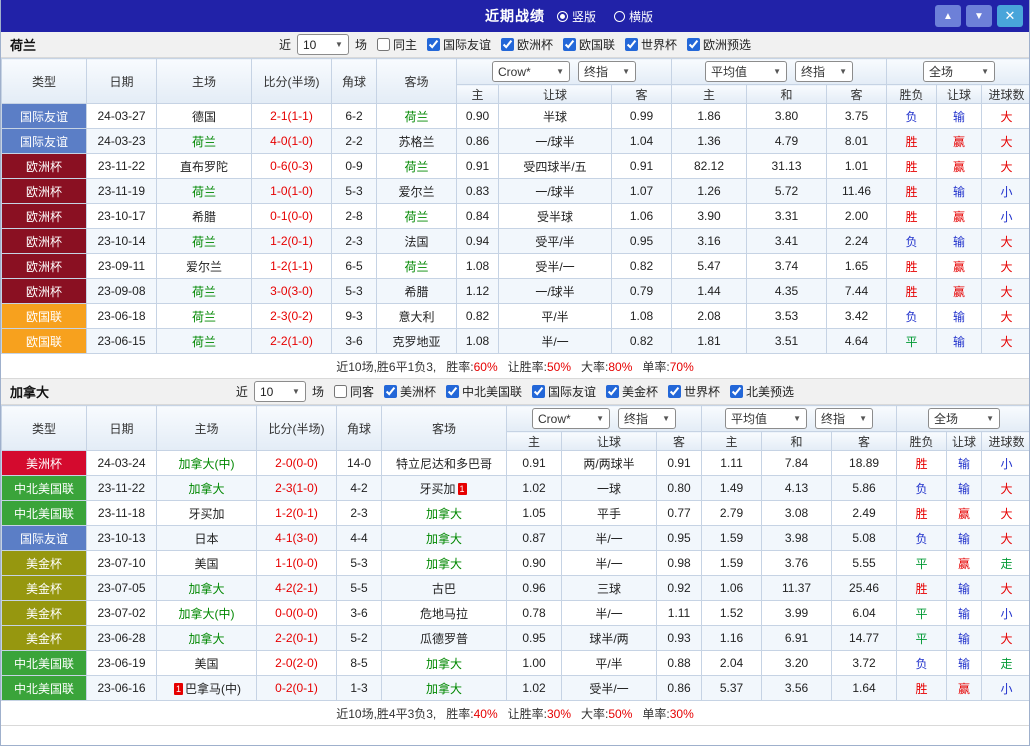  I want to click on score: 2-0(2-0), so click(296, 663).